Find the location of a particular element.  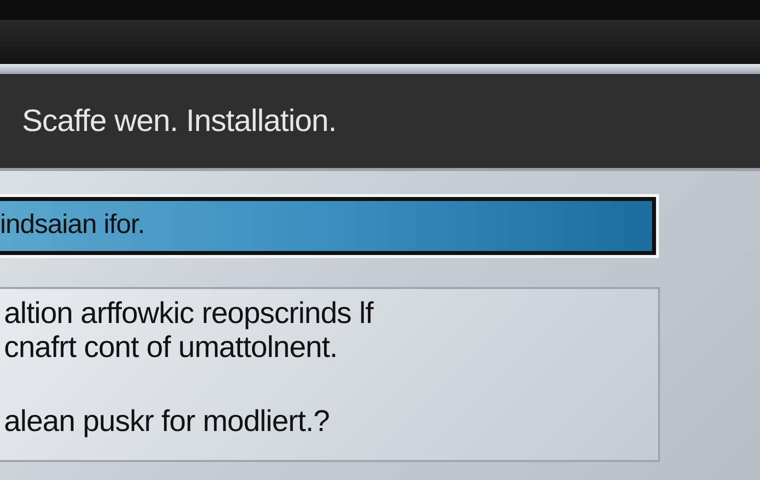

message-text: cnafrt cont of umattolnent. is located at coordinates (171, 348).